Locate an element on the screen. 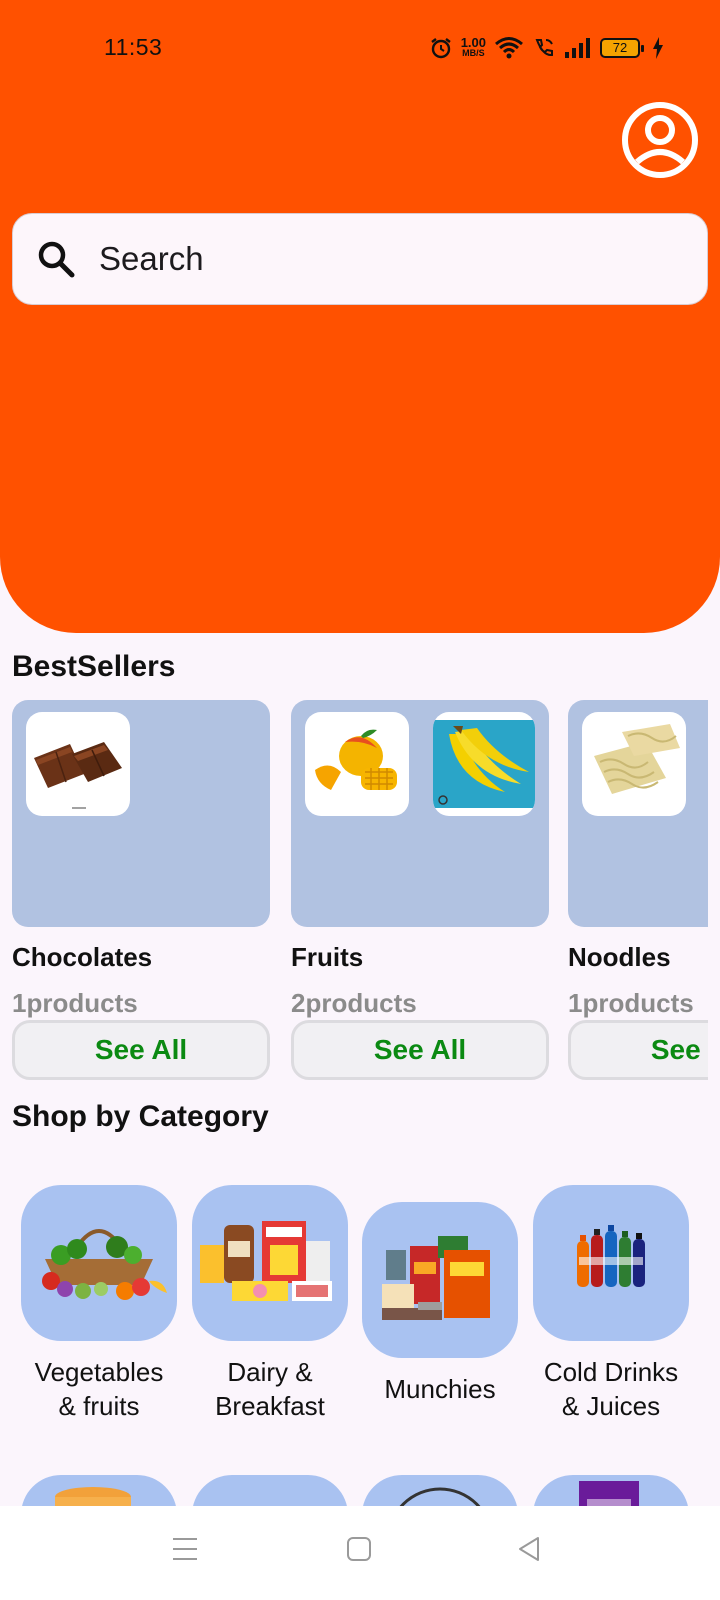  cold-drinks-image is located at coordinates (611, 1263).